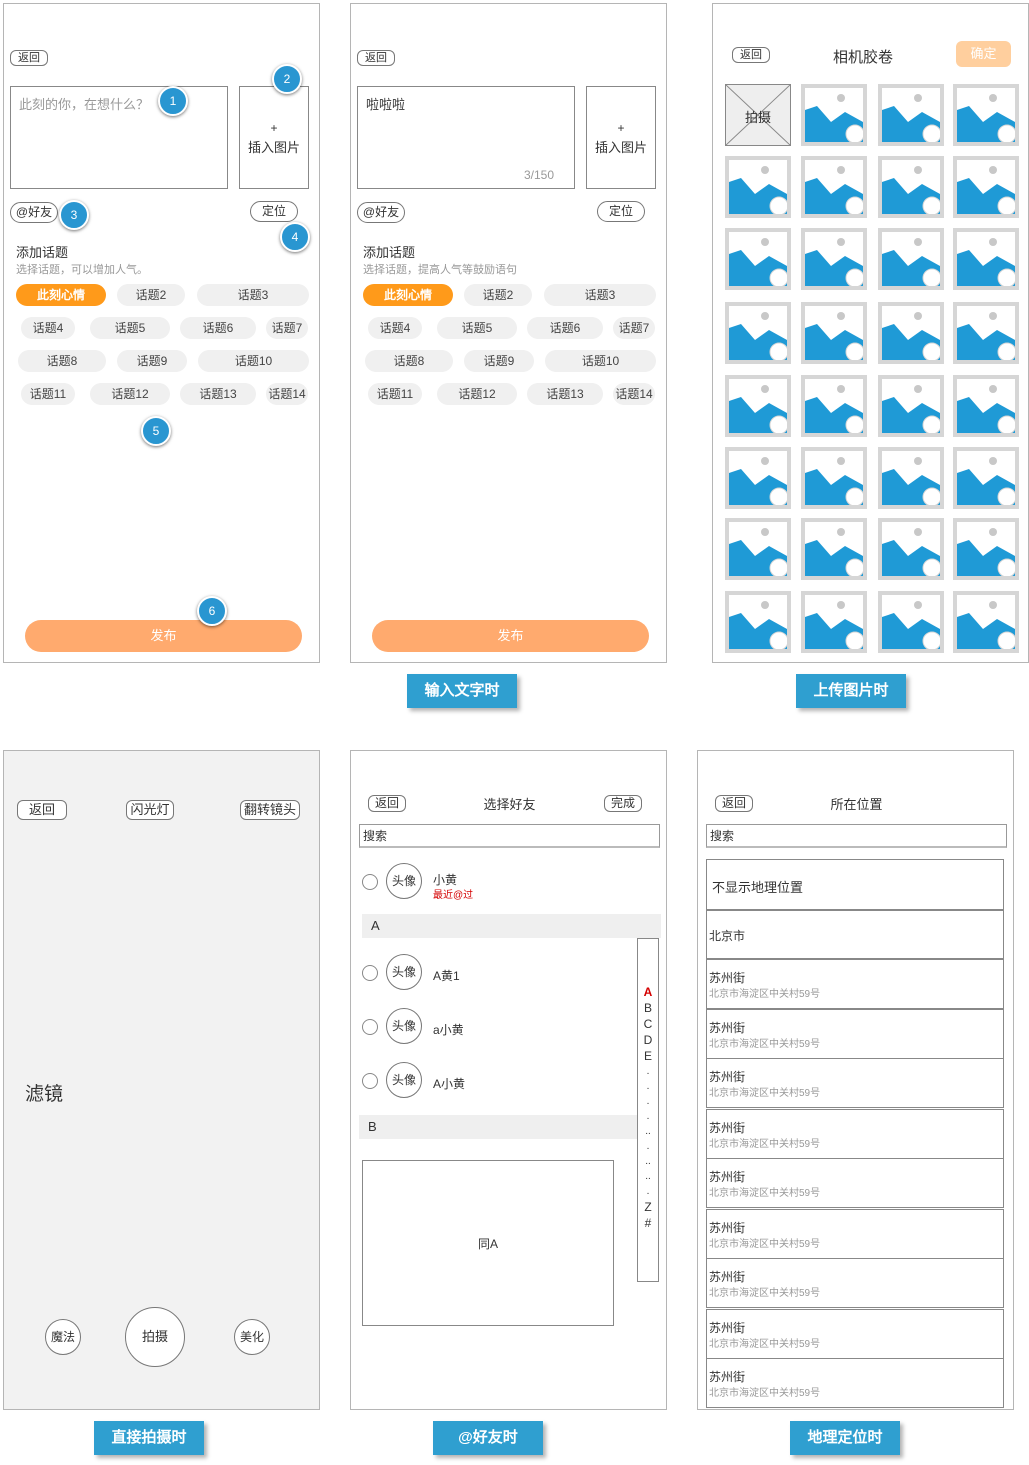 The image size is (1029, 1465). Describe the element at coordinates (648, 992) in the screenshot. I see `alphabet-index-letter: A` at that location.